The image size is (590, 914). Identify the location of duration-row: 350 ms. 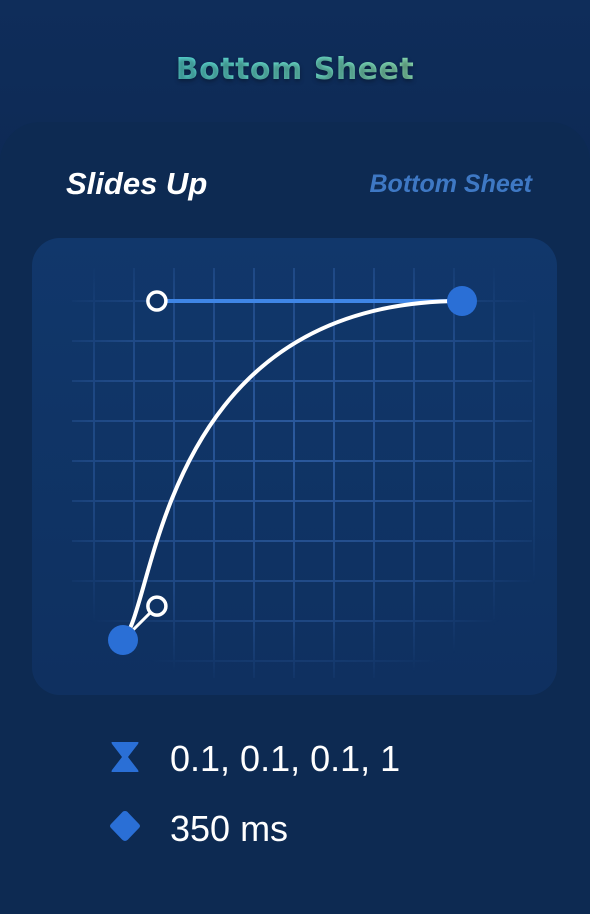
(198, 829).